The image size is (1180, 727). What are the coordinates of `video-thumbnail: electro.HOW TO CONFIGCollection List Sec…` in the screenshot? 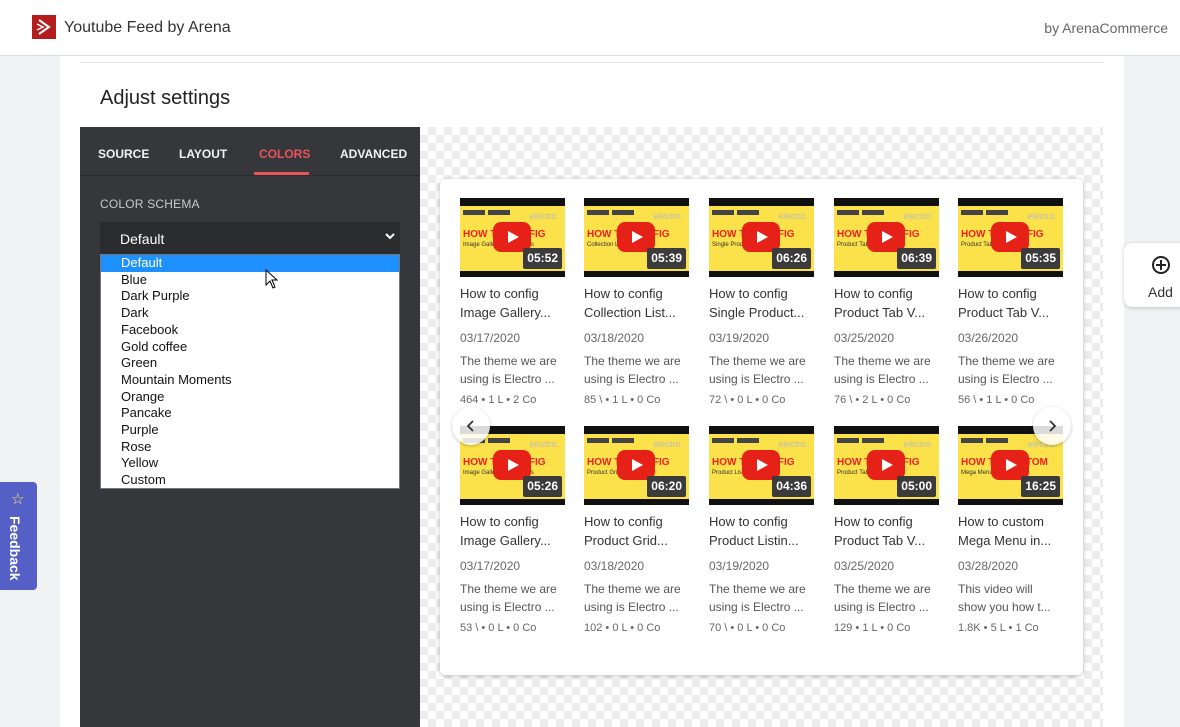 It's located at (636, 237).